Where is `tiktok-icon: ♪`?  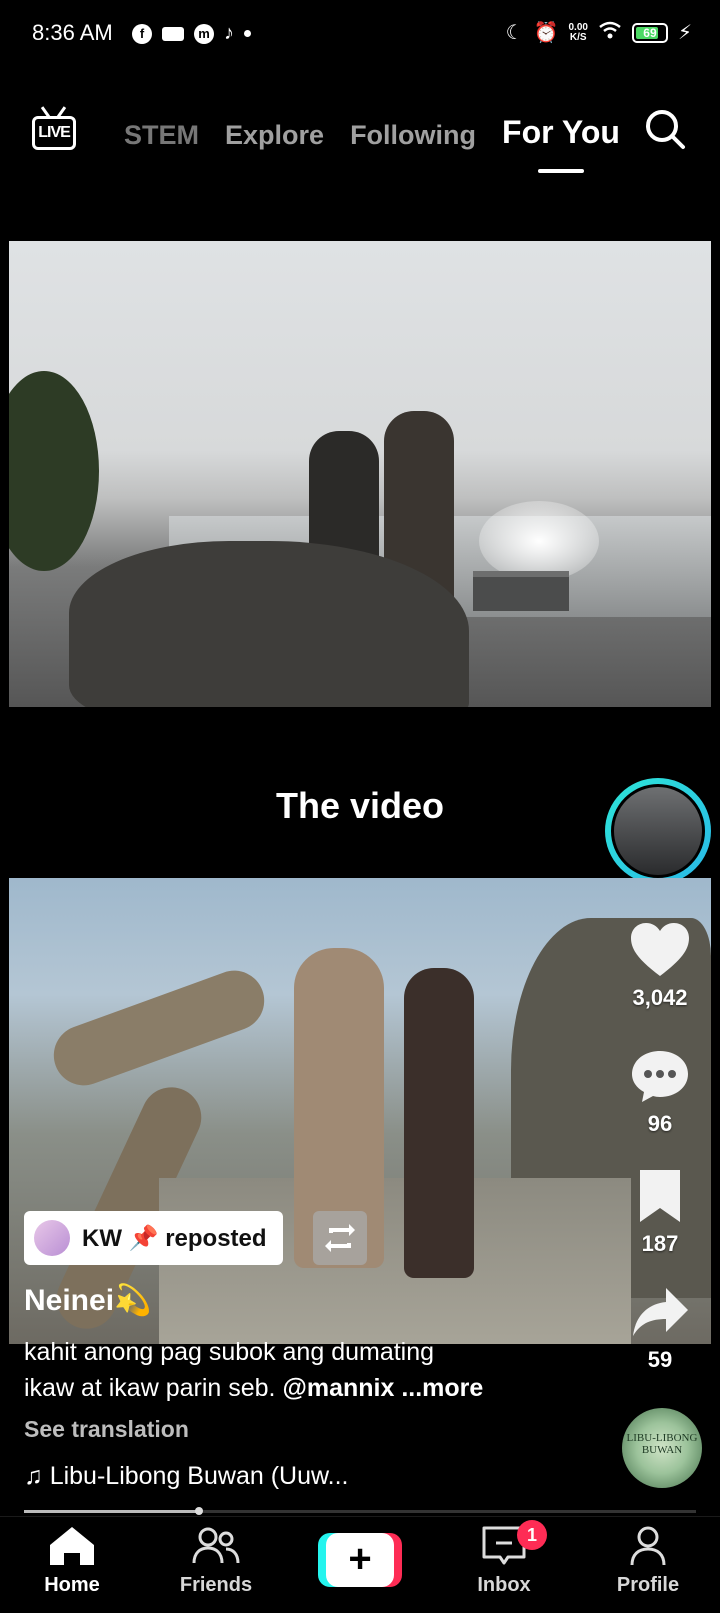
tiktok-icon: ♪ is located at coordinates (229, 33).